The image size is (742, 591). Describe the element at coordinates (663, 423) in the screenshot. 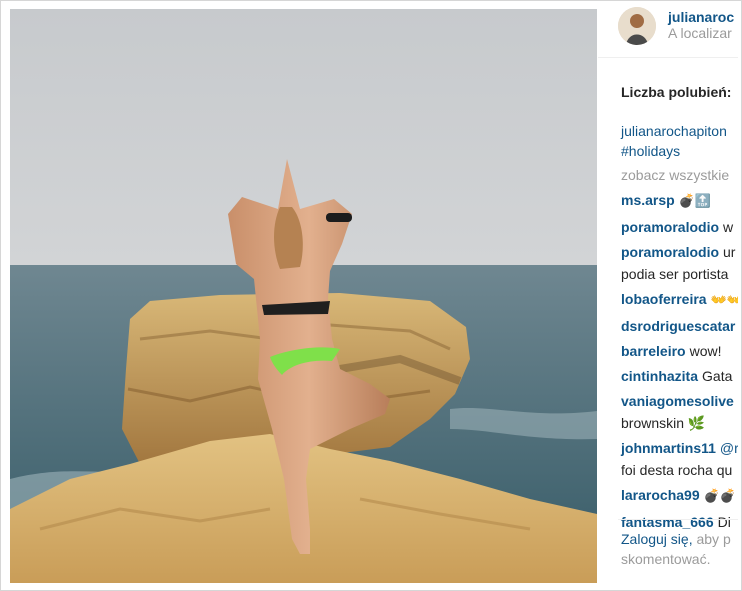

I see `comment-text-line2: brownskin 🌿` at that location.